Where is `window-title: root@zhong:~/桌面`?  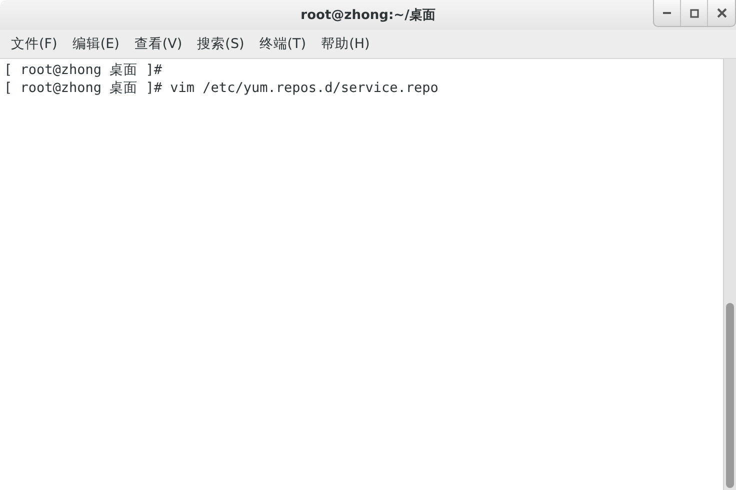
window-title: root@zhong:~/桌面 is located at coordinates (368, 15).